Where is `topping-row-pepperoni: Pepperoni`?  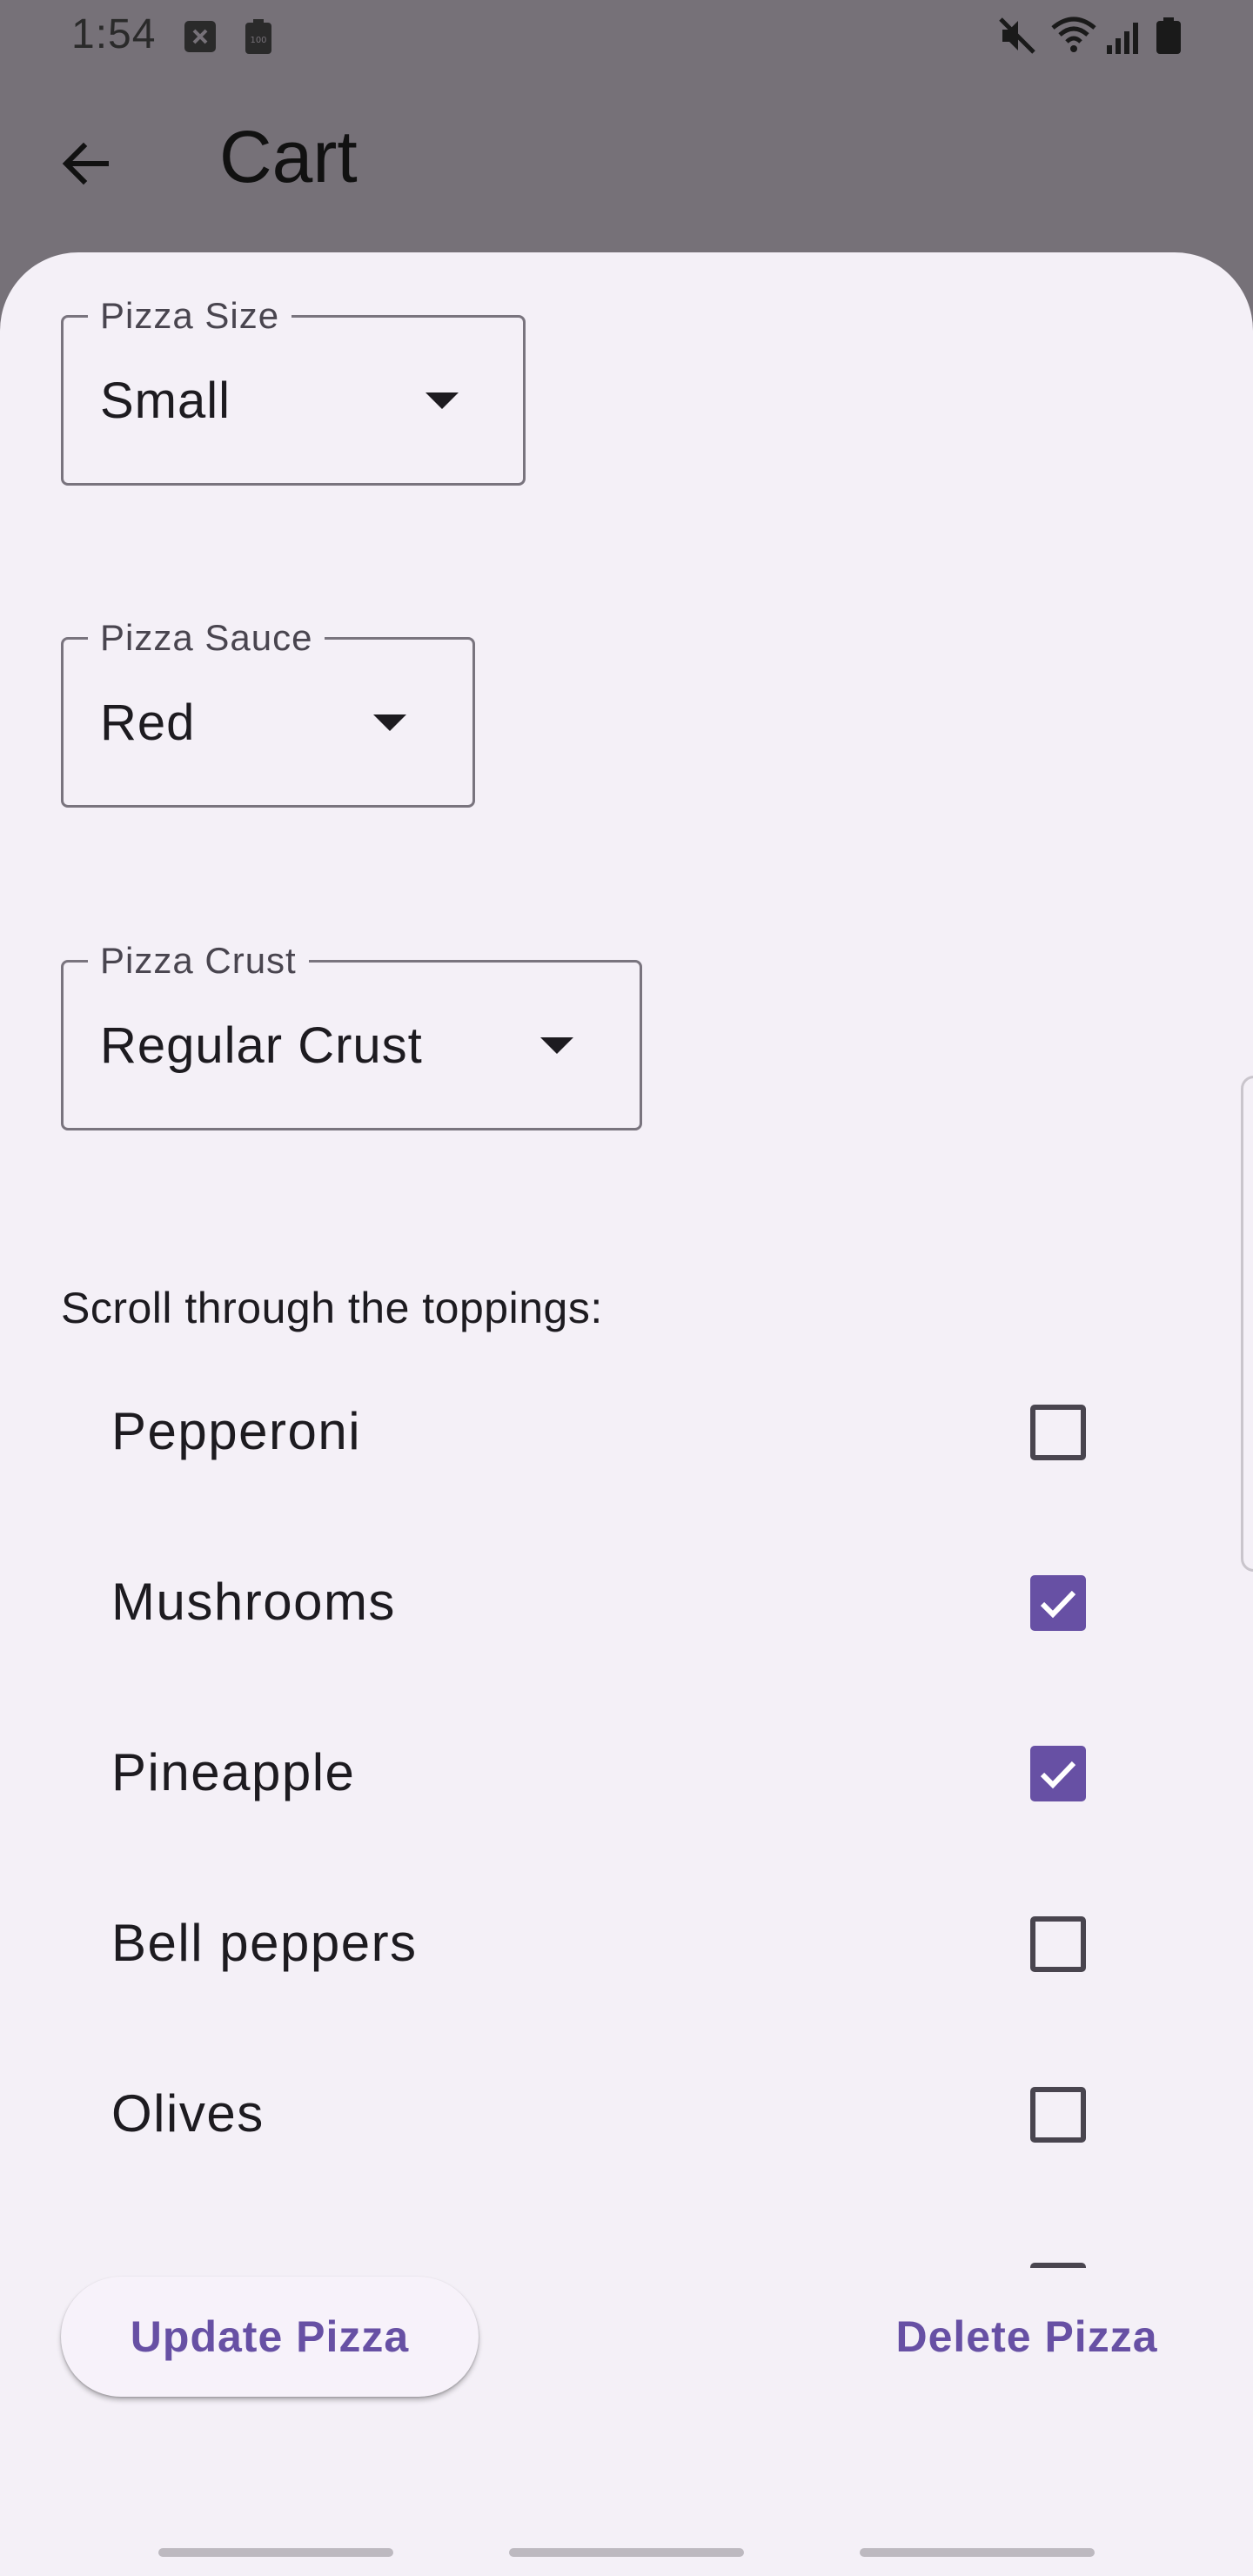
topping-row-pepperoni: Pepperoni is located at coordinates (626, 1436).